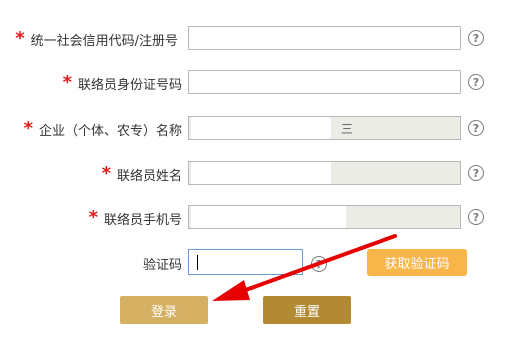 The width and height of the screenshot is (510, 340). I want to click on company-name-label: 企业（个体、农专）名称, so click(110, 131).